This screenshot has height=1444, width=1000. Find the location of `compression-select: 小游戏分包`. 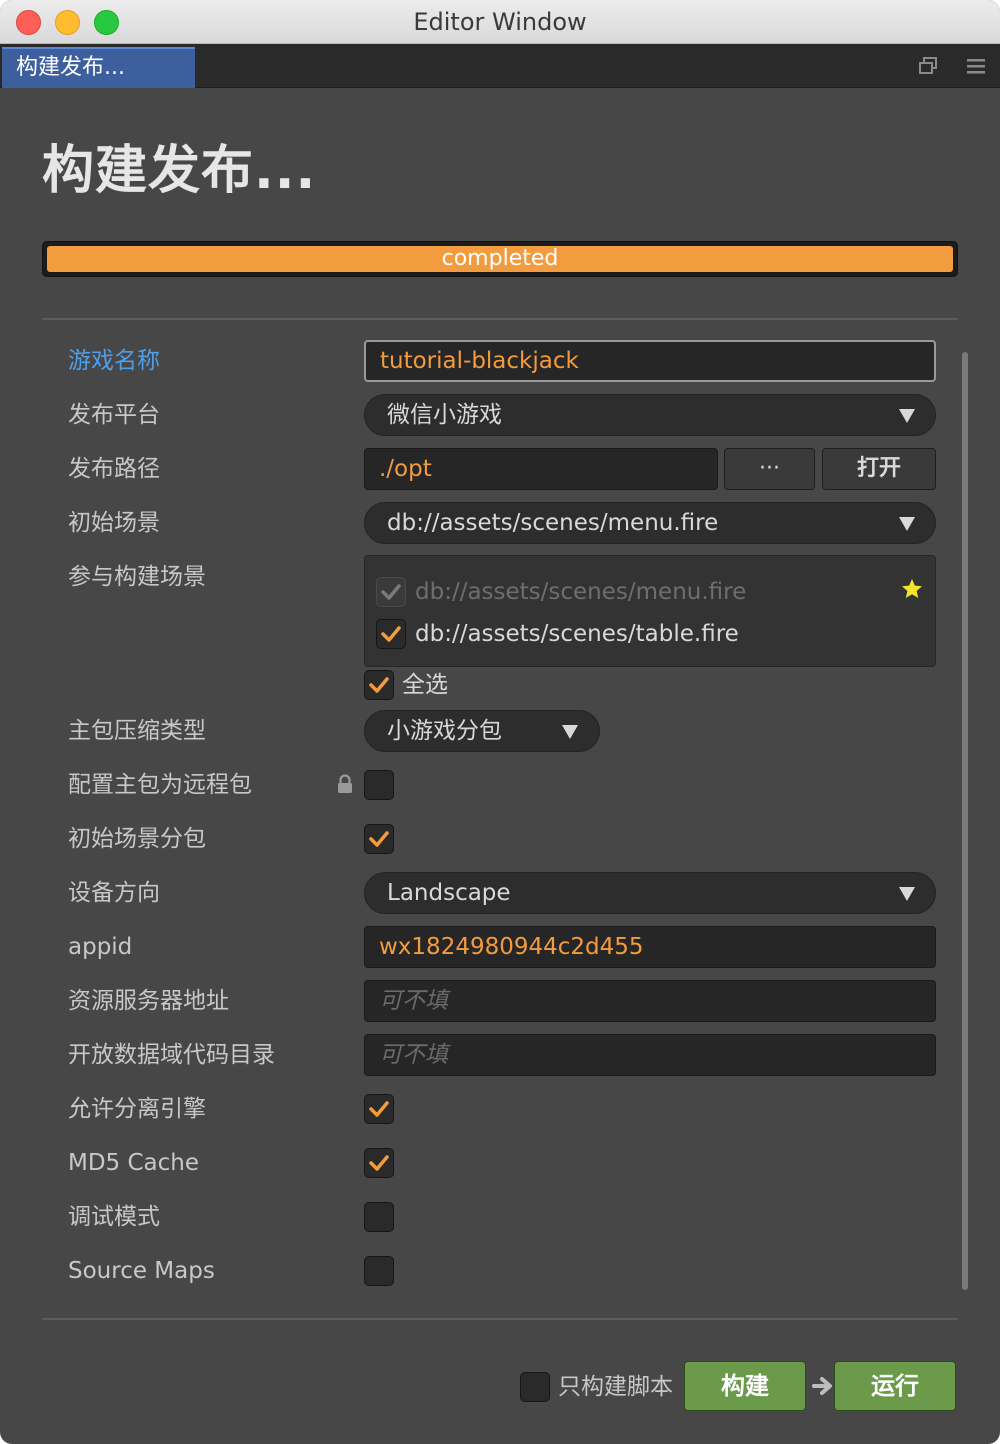

compression-select: 小游戏分包 is located at coordinates (482, 731).